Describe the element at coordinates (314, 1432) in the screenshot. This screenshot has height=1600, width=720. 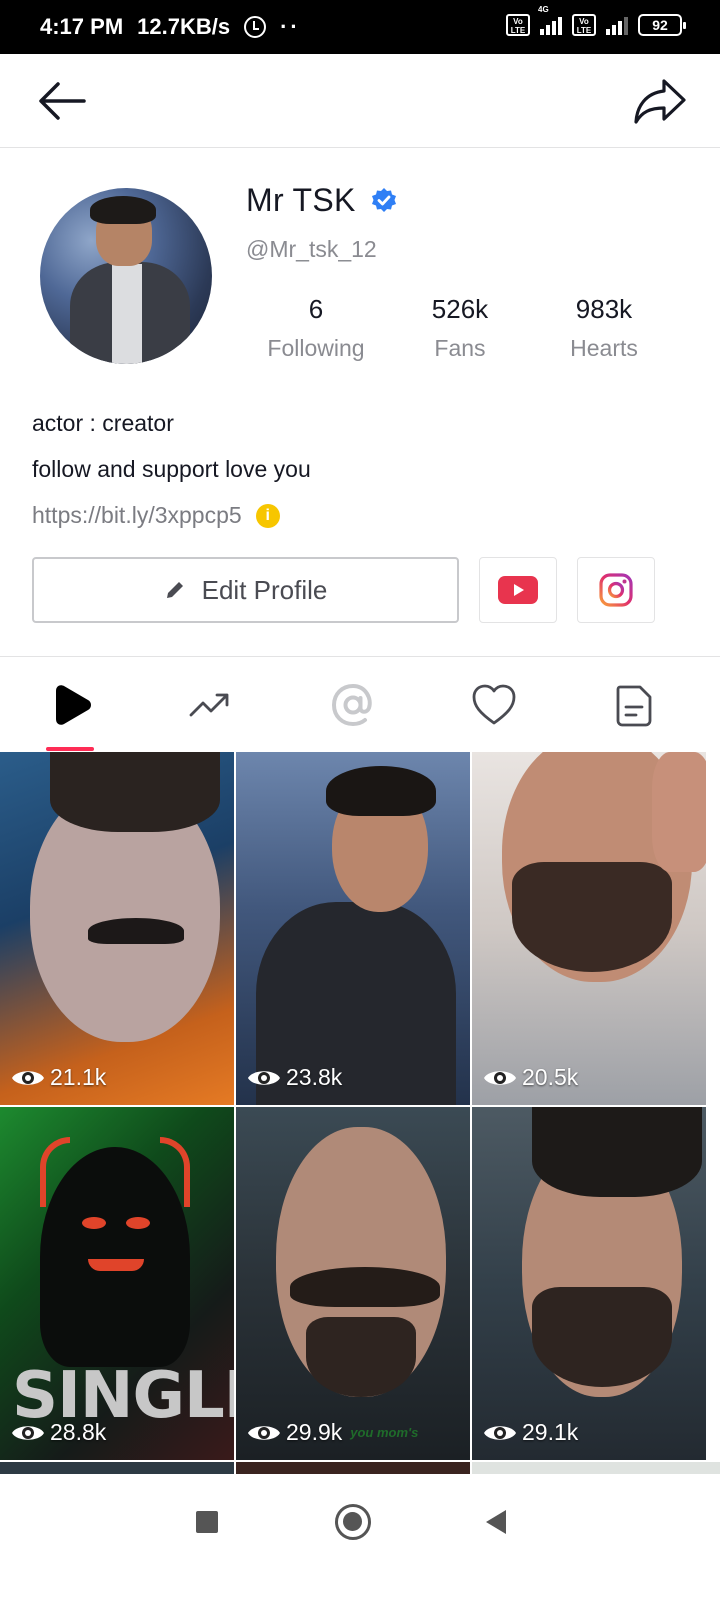
I see `view-count-value: 29.9k` at that location.